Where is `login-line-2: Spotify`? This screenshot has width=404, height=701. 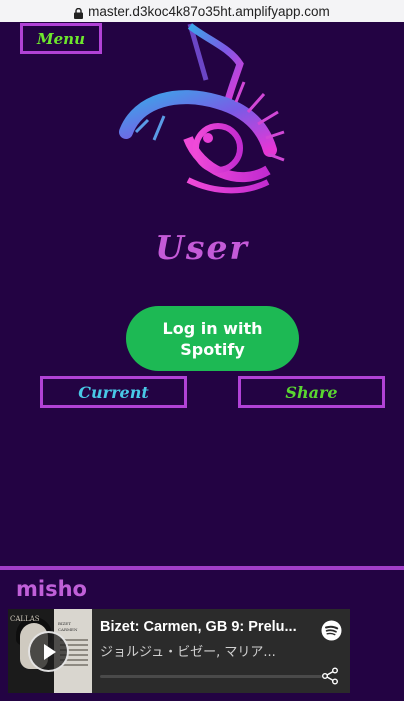
login-line-2: Spotify is located at coordinates (212, 349).